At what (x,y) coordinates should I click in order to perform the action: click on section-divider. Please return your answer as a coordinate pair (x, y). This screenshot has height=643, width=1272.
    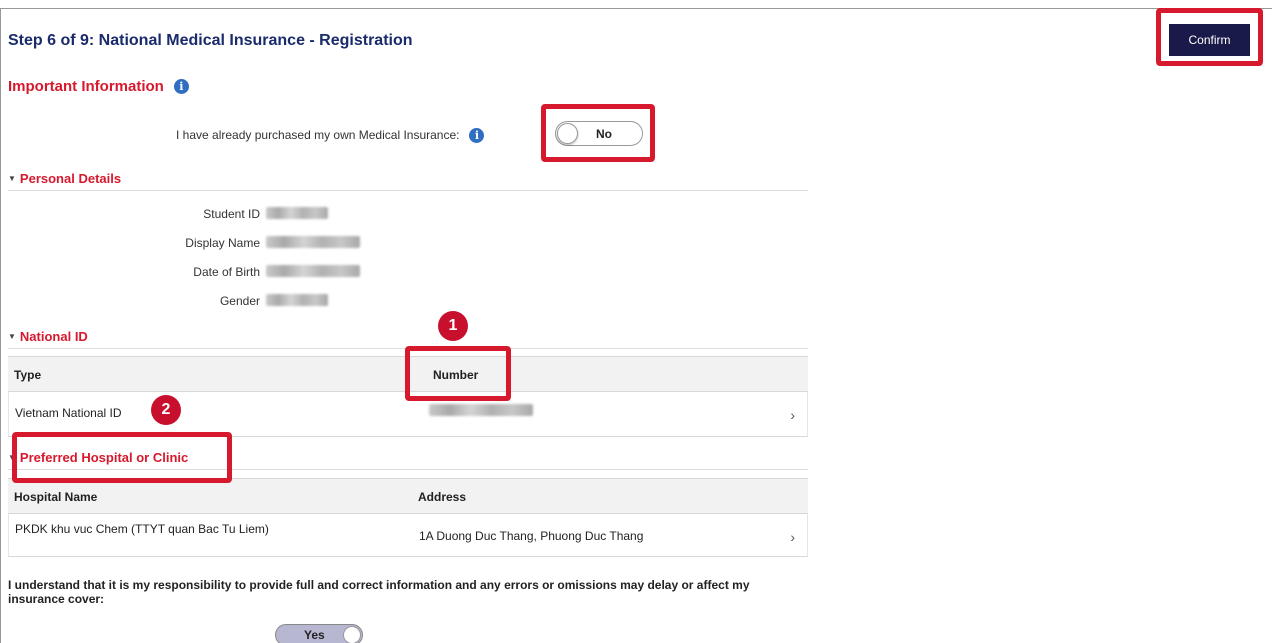
    Looking at the image, I should click on (408, 190).